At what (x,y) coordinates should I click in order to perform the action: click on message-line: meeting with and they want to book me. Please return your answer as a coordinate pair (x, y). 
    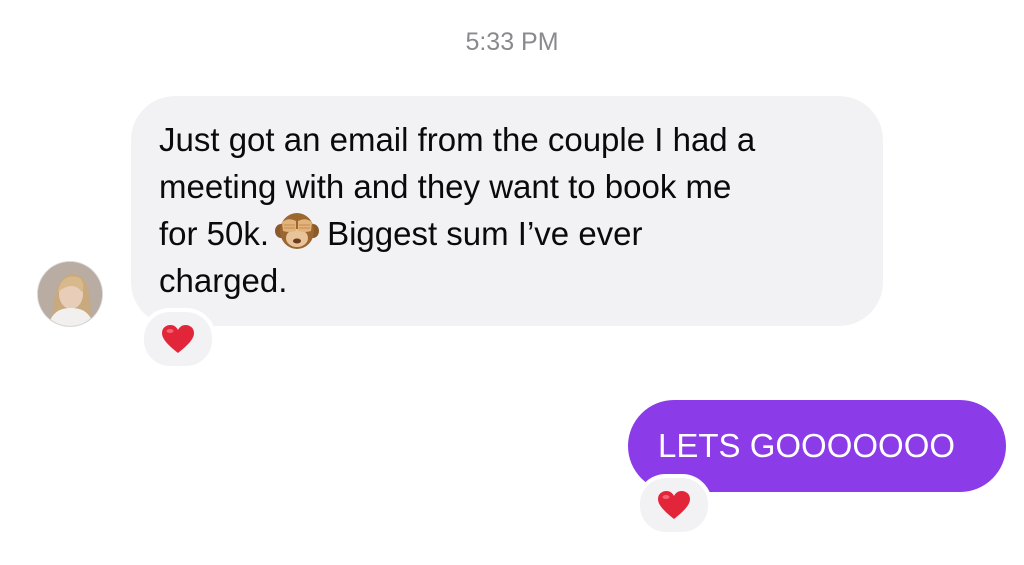
    Looking at the image, I should click on (445, 186).